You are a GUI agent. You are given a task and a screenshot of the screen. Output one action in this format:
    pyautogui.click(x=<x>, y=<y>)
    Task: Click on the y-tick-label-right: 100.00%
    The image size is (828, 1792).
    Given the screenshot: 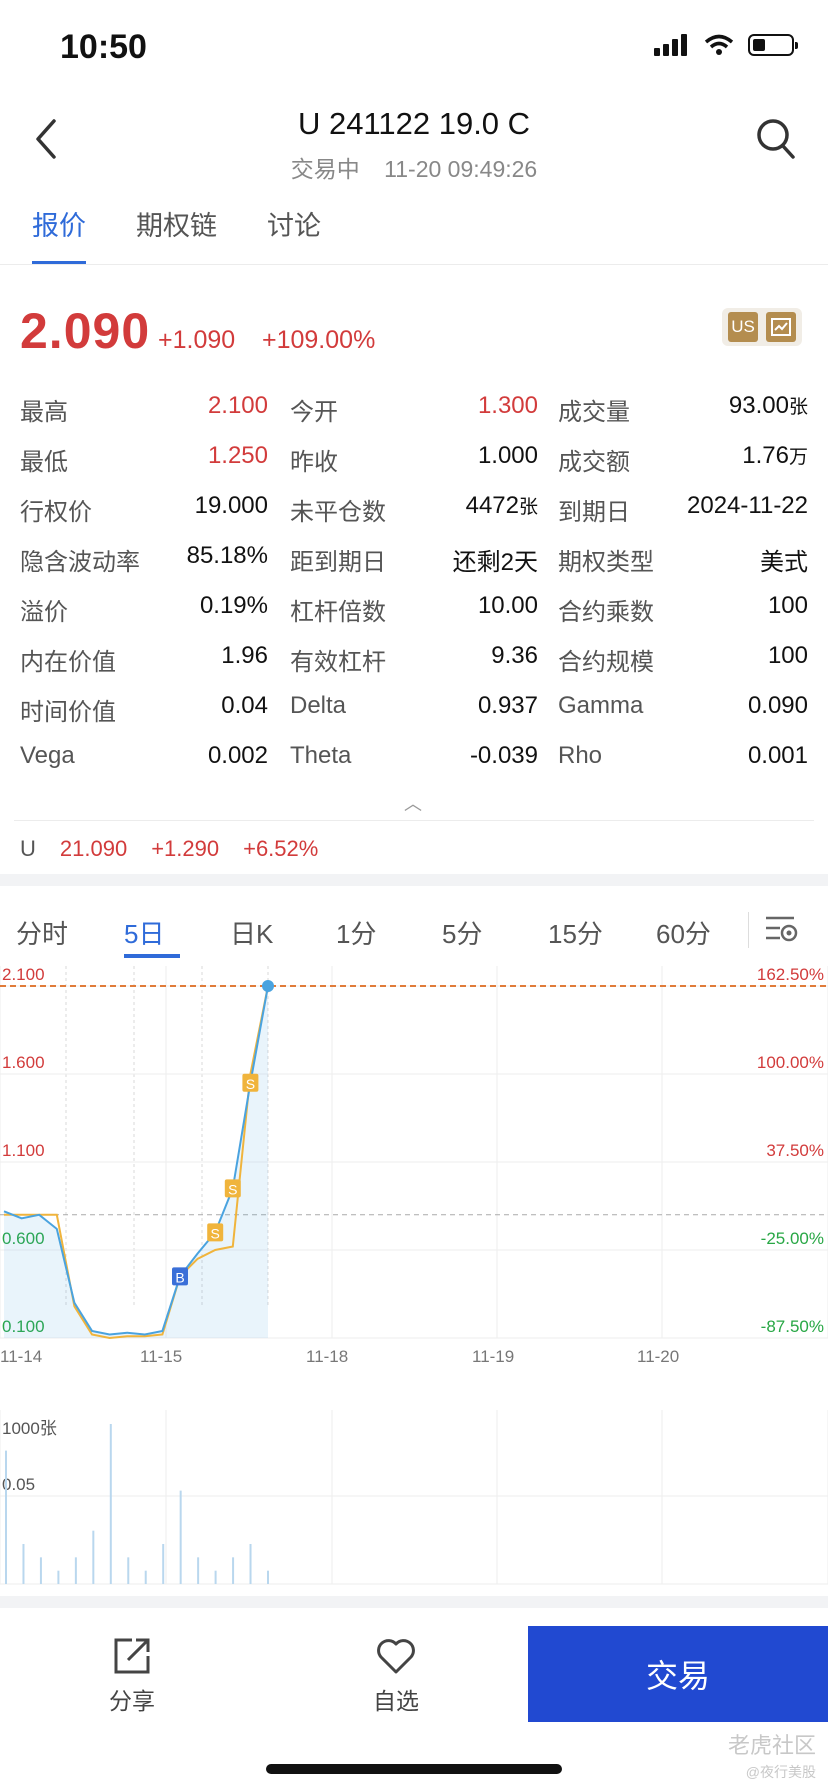 What is the action you would take?
    pyautogui.click(x=790, y=1062)
    